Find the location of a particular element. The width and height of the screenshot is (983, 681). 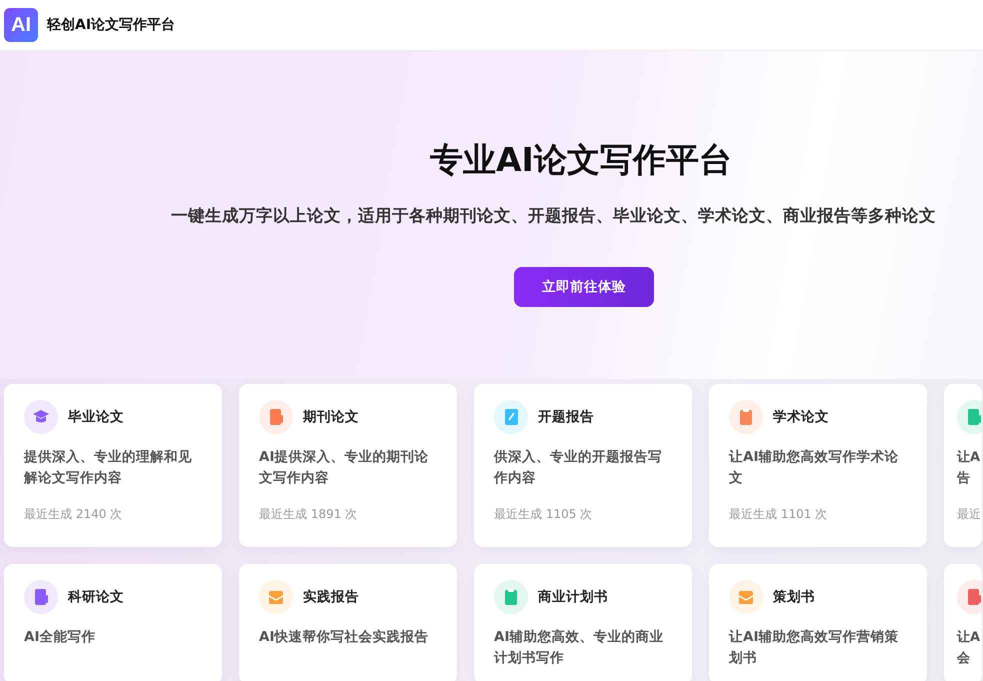

card-title: 实践报告 is located at coordinates (331, 597).